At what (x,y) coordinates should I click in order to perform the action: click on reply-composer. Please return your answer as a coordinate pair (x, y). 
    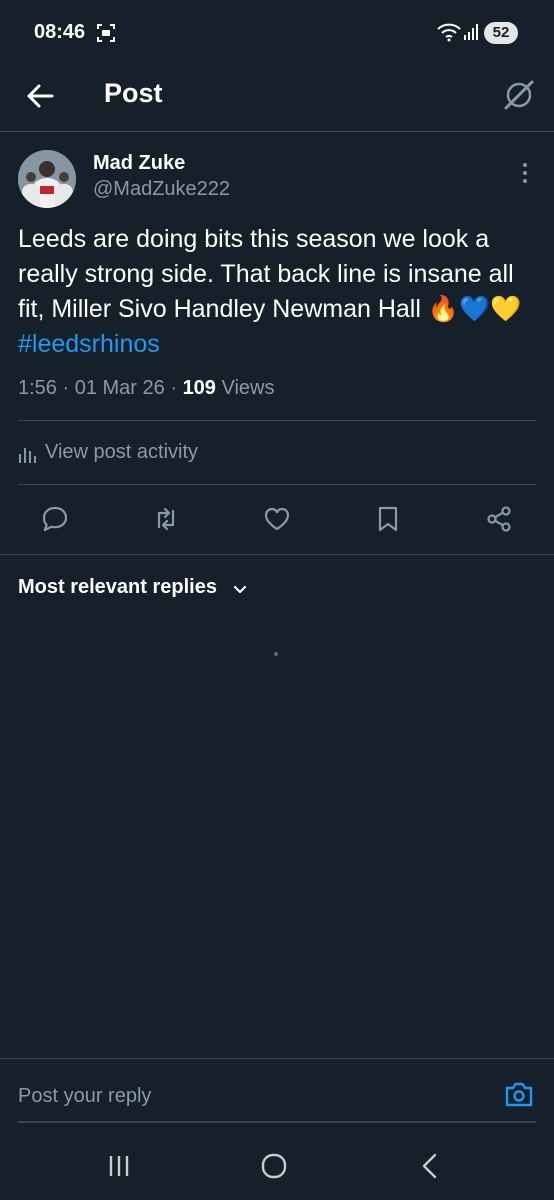
    Looking at the image, I should click on (277, 1095).